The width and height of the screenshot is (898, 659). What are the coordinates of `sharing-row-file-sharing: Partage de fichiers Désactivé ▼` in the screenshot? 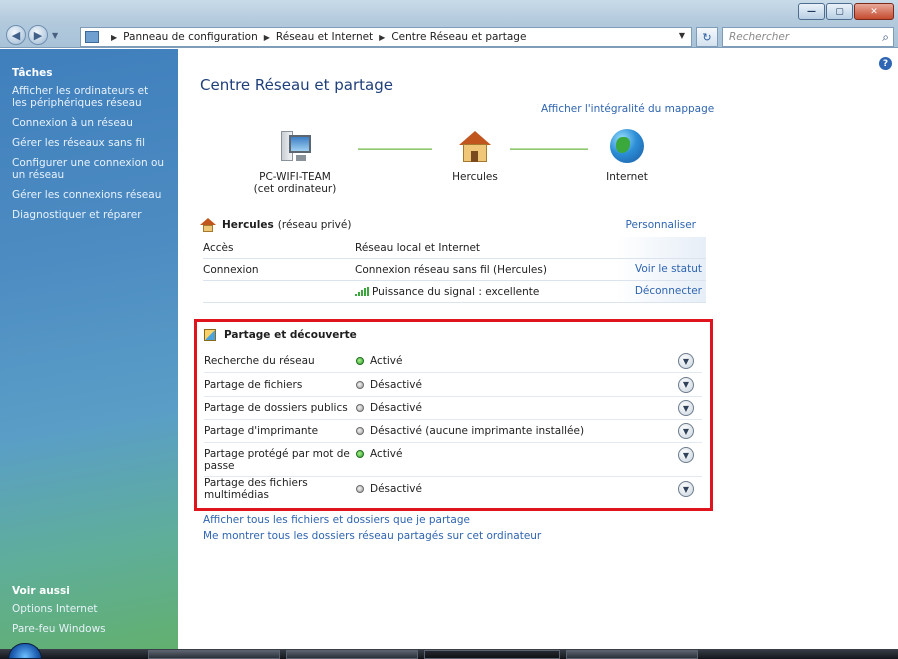 It's located at (453, 385).